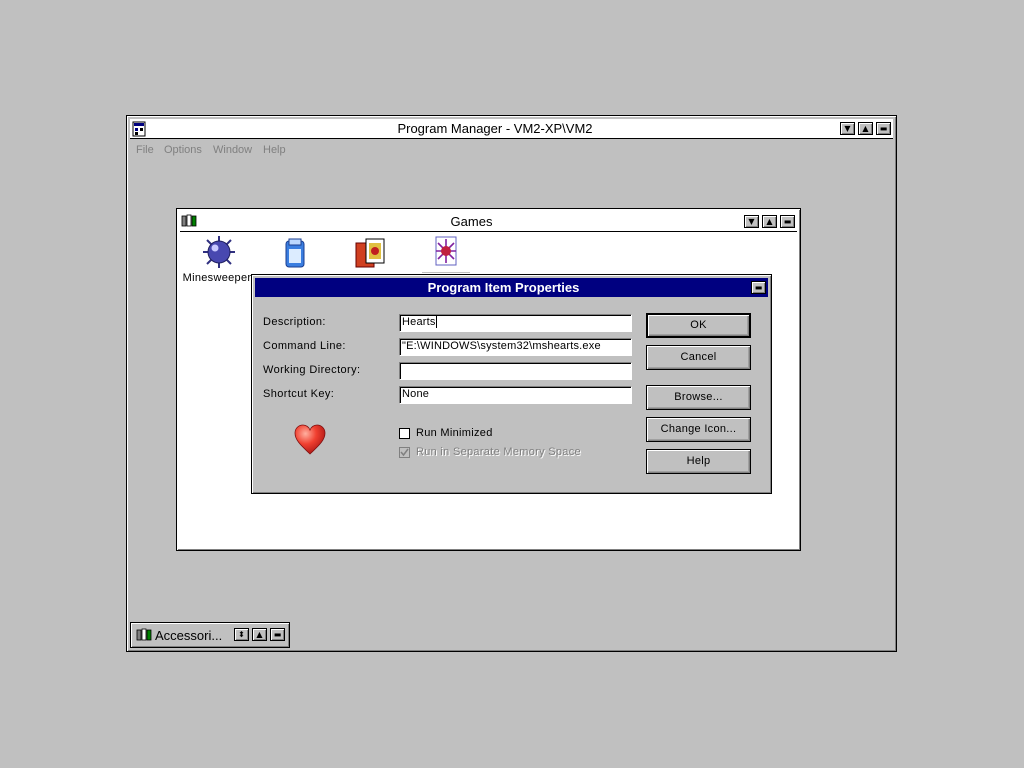  I want to click on separate-memory-label: Run in Separate Memory Space, so click(498, 452).